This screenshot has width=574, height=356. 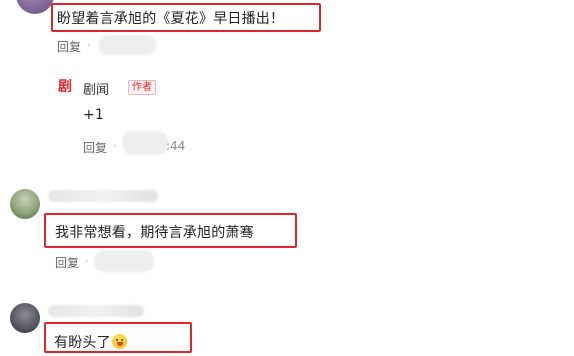 What do you see at coordinates (94, 115) in the screenshot?
I see `author-reply-text: +1` at bounding box center [94, 115].